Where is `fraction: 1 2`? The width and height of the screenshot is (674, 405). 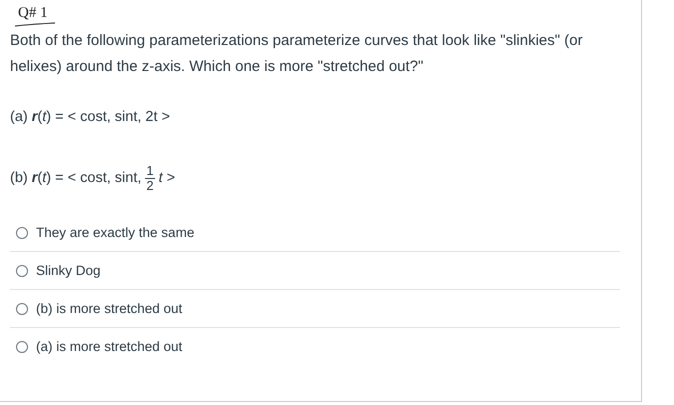
fraction: 1 2 is located at coordinates (150, 178).